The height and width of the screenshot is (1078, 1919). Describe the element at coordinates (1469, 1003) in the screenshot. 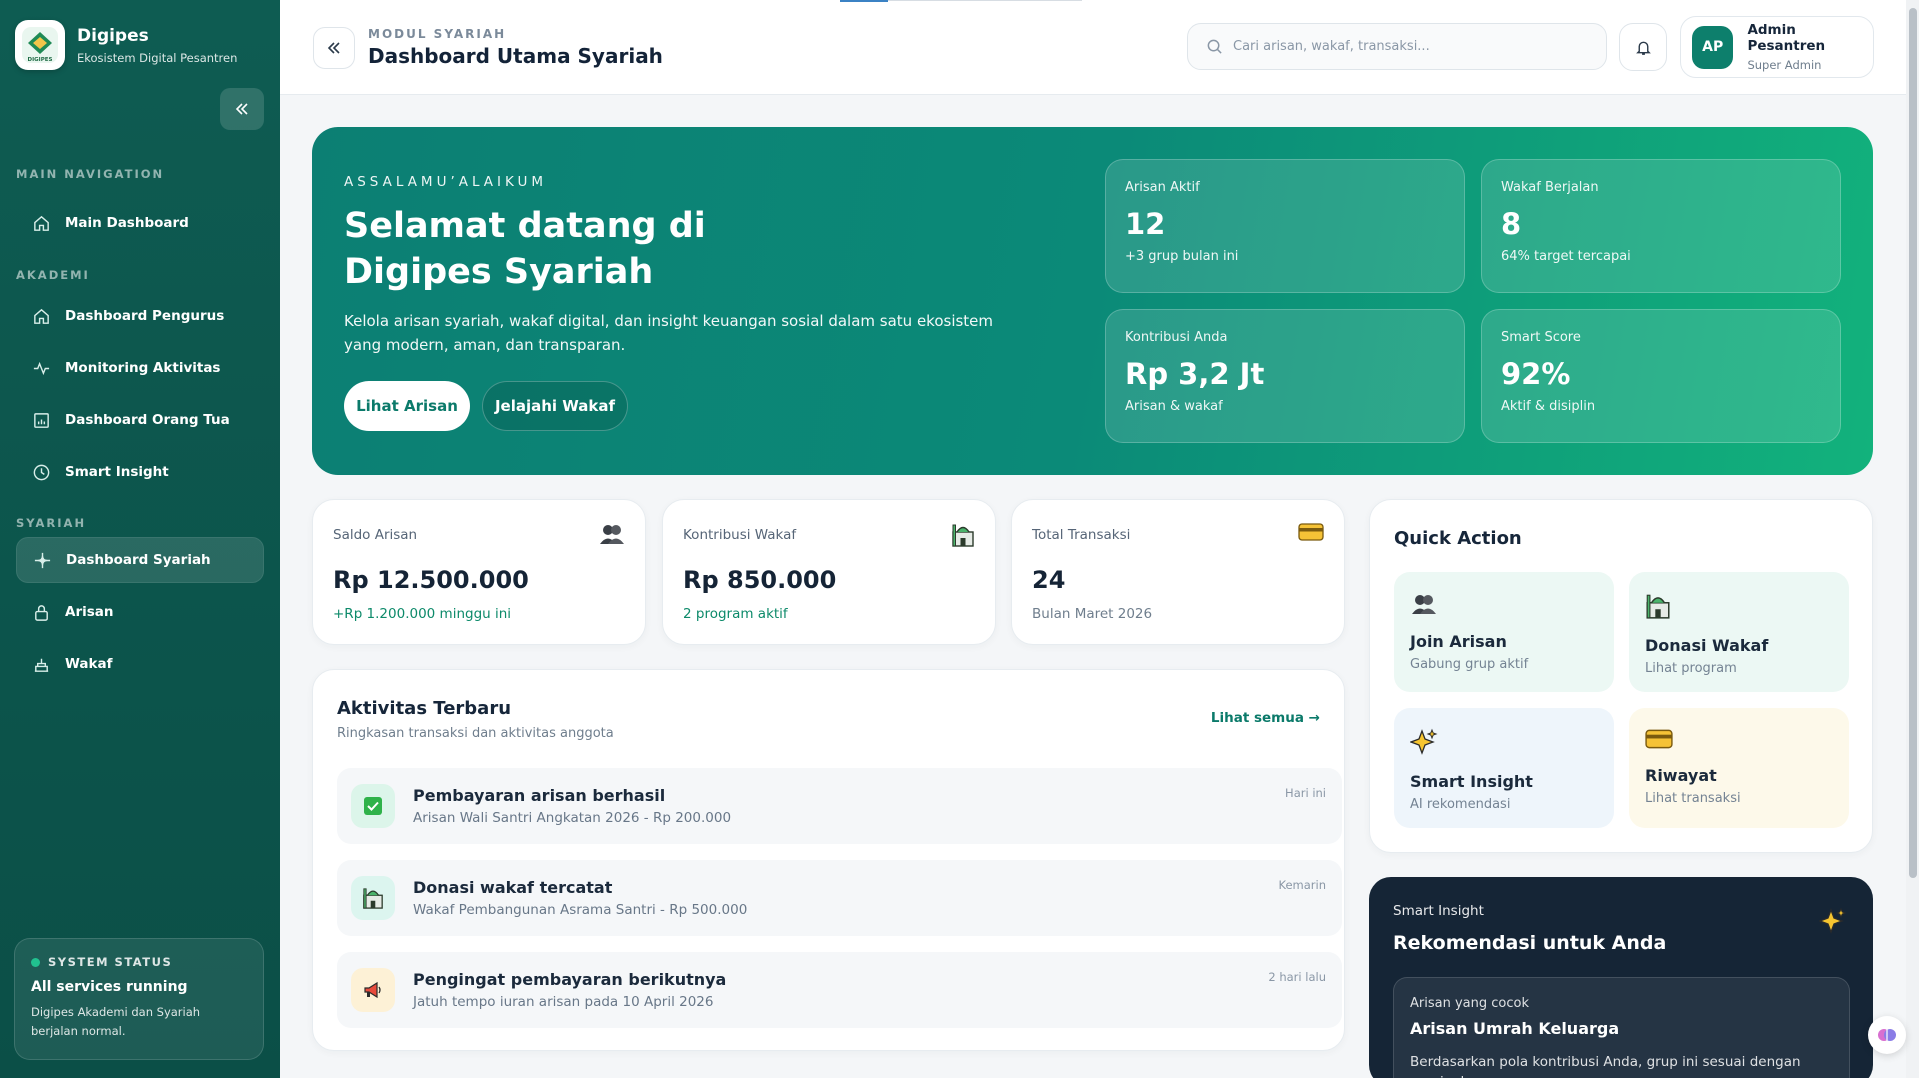

I see `recommendation-label: Arisan yang cocok` at that location.